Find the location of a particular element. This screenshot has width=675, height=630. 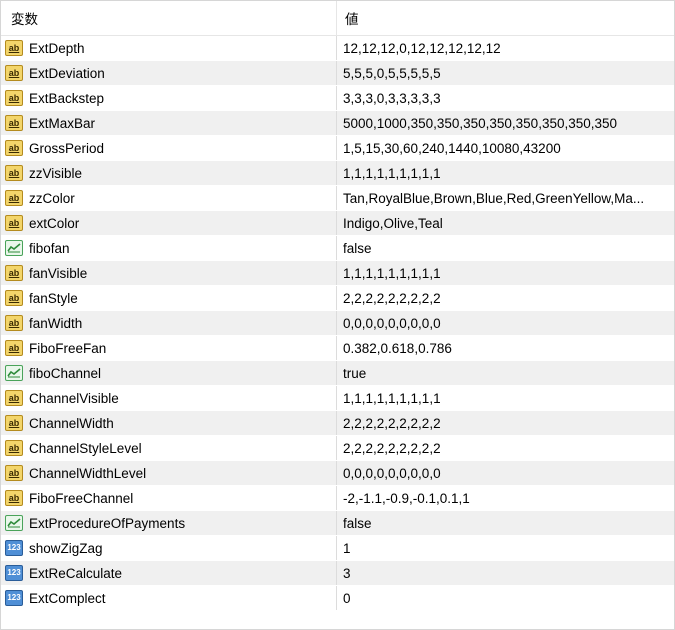

table-row: ab ChannelWidthLevel 0,0,0,0,0,0,0,0,0 is located at coordinates (337, 473).